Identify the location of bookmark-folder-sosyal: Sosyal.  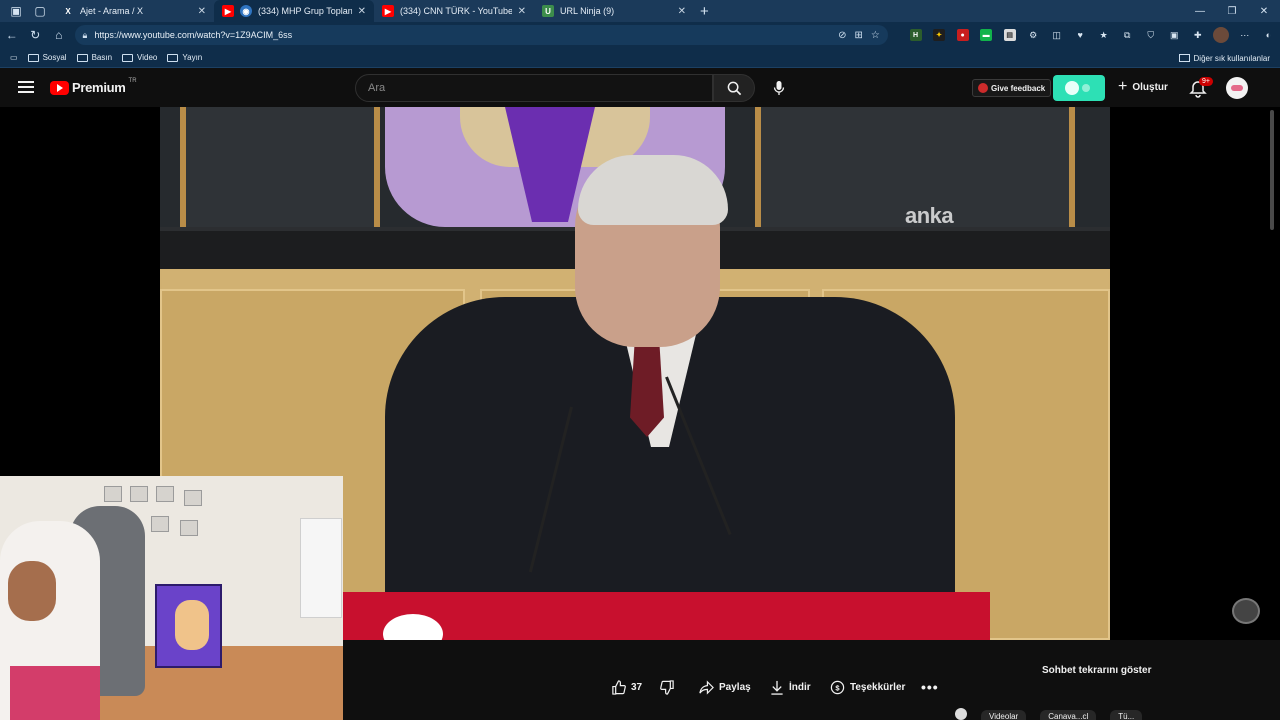
(47, 57).